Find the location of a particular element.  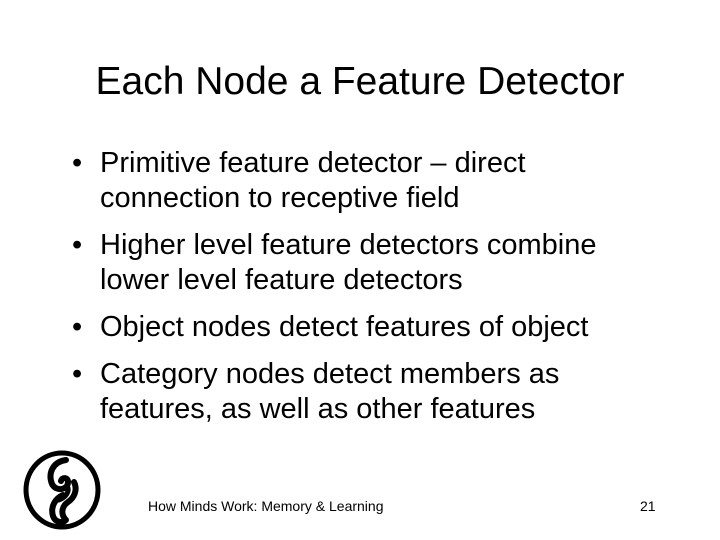

slide-title: Each Node a Feature Detector is located at coordinates (360, 81).